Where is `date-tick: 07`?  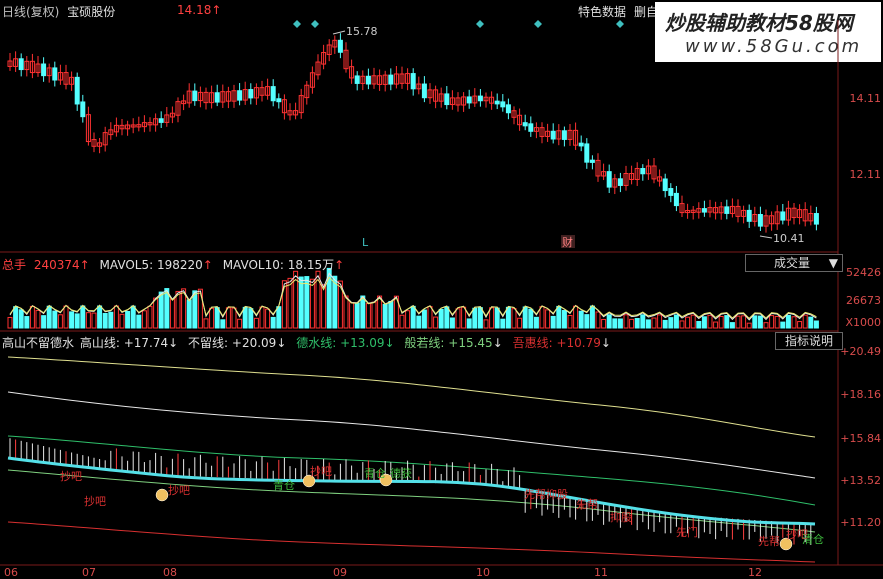 date-tick: 07 is located at coordinates (89, 572).